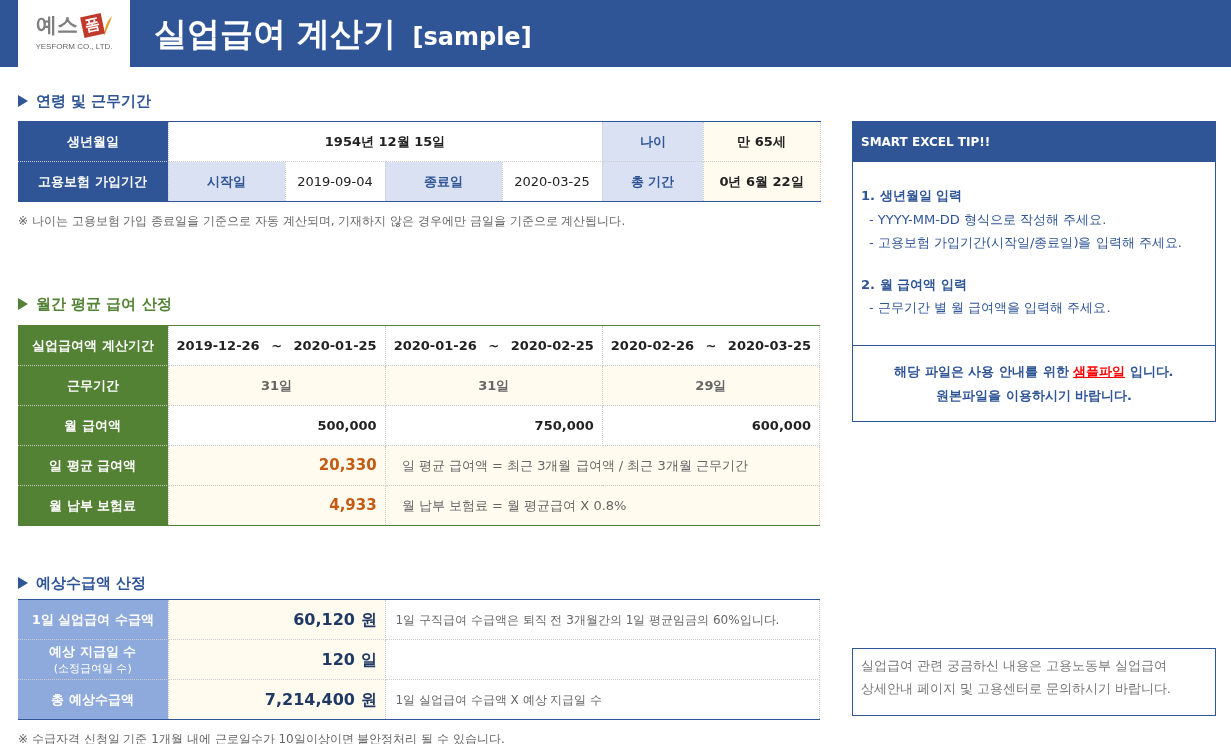 Image resolution: width=1231 pixels, height=744 pixels. What do you see at coordinates (711, 385) in the screenshot?
I see `table-cell: 29일` at bounding box center [711, 385].